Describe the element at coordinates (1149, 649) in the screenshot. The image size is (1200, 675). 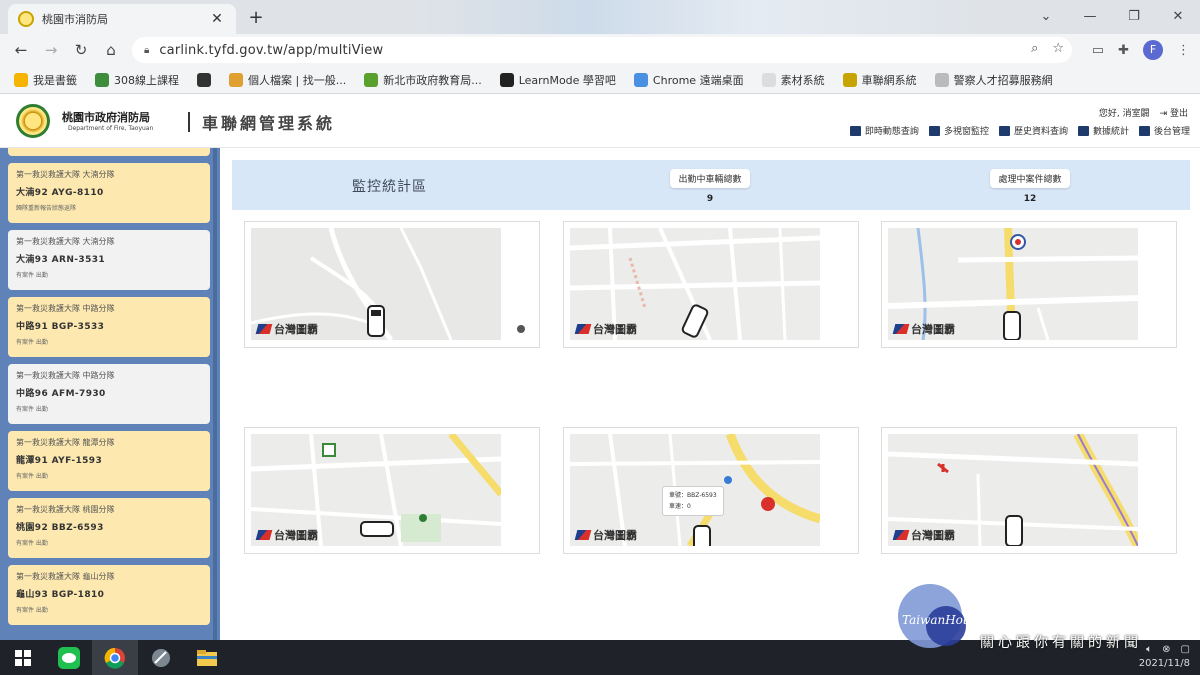
I see `volume-icon: 🔈︎` at that location.